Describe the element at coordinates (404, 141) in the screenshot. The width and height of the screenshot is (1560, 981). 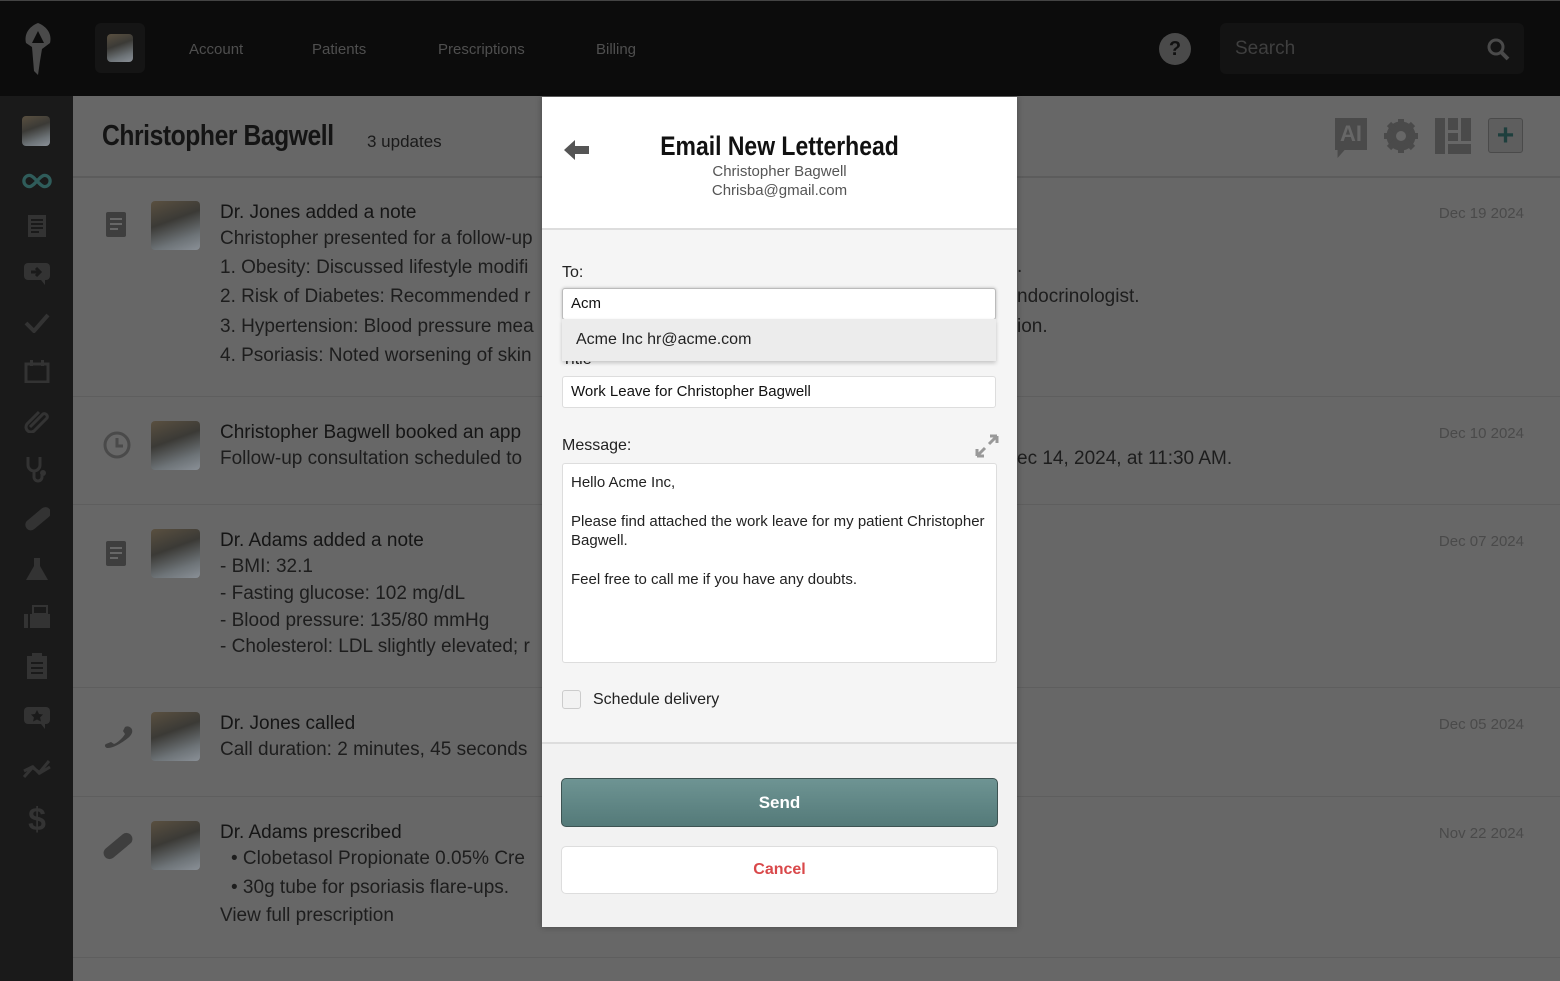
I see `updates-count: 3 updates` at that location.